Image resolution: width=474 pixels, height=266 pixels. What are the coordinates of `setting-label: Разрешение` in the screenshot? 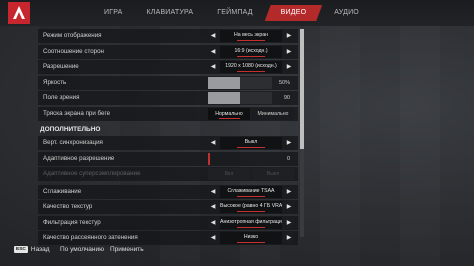 It's located at (61, 66).